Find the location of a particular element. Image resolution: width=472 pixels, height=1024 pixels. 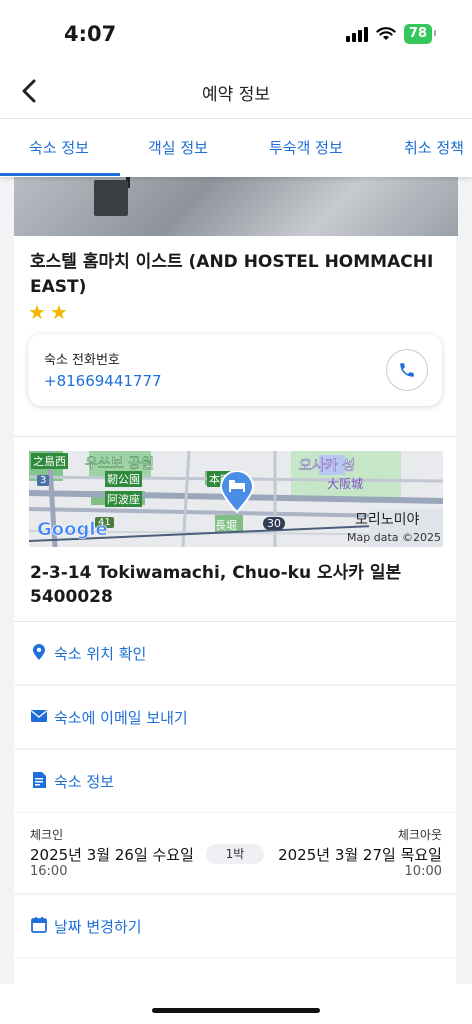

map-label: 모리노미야 is located at coordinates (387, 520).